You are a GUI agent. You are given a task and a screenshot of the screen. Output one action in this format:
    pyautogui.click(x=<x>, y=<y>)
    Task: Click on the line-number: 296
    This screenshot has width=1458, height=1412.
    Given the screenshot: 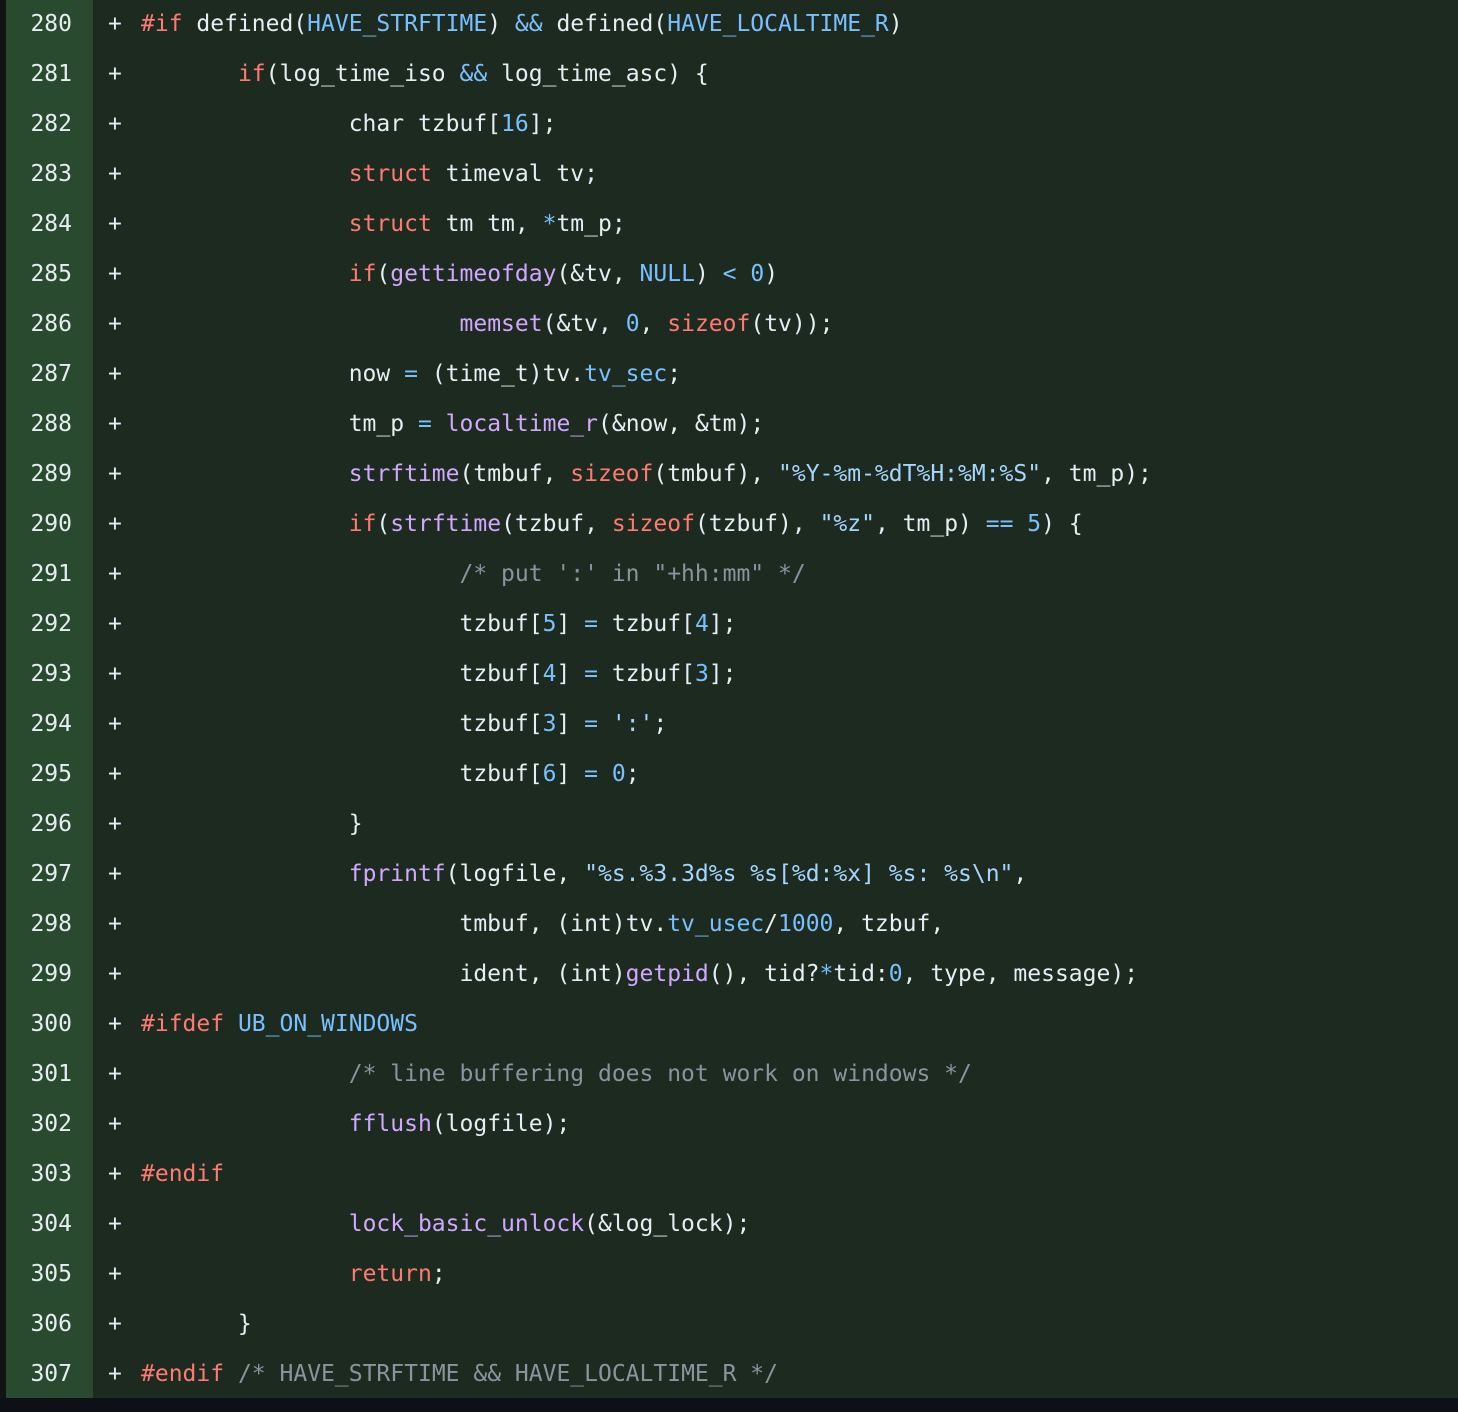 What is the action you would take?
    pyautogui.click(x=39, y=824)
    